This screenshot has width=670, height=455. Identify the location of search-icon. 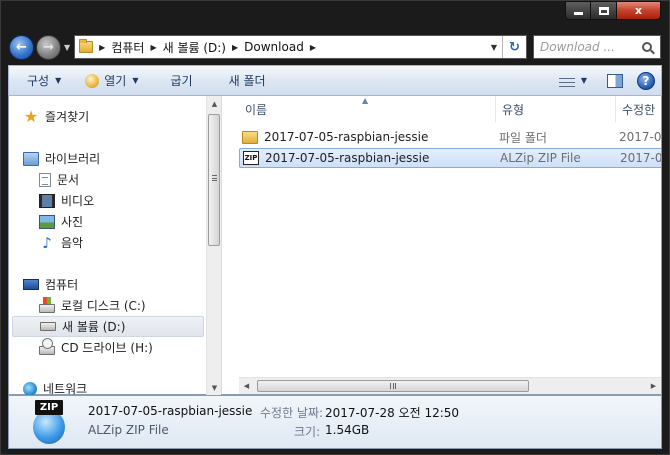
(647, 47).